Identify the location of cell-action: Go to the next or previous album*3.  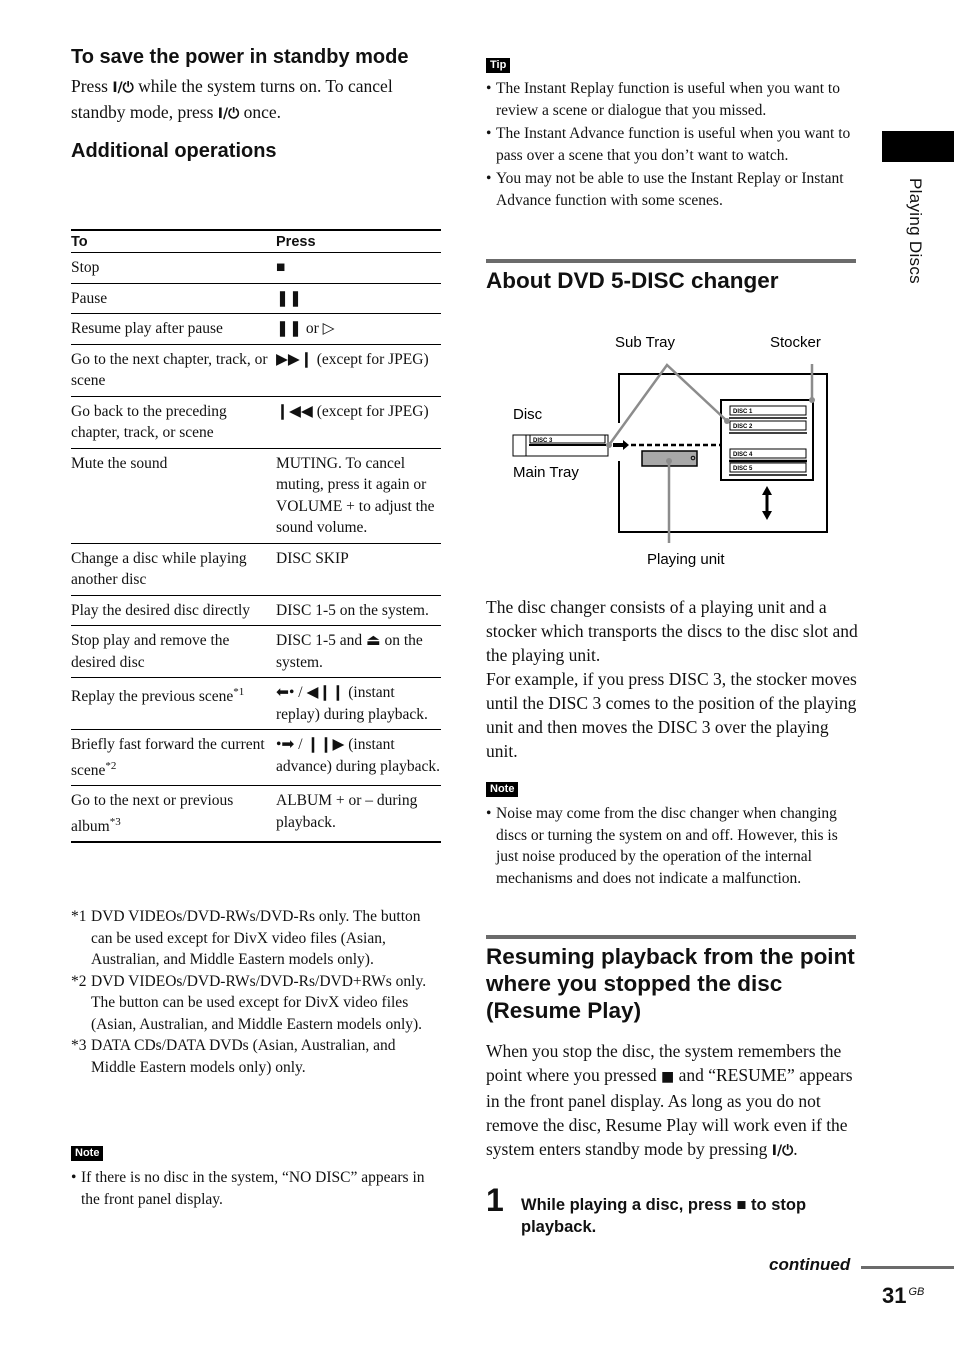
(173, 814).